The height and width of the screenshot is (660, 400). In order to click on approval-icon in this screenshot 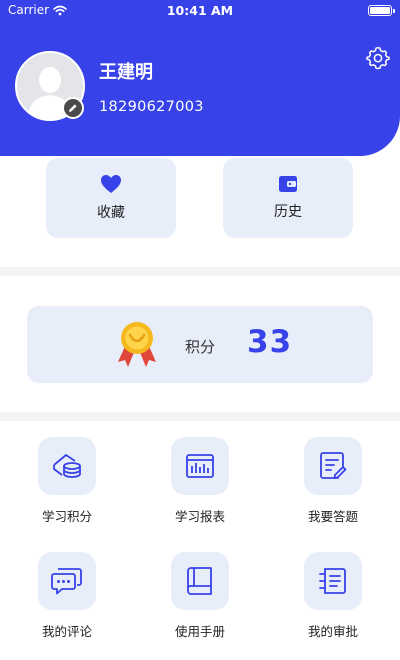, I will do `click(332, 581)`.